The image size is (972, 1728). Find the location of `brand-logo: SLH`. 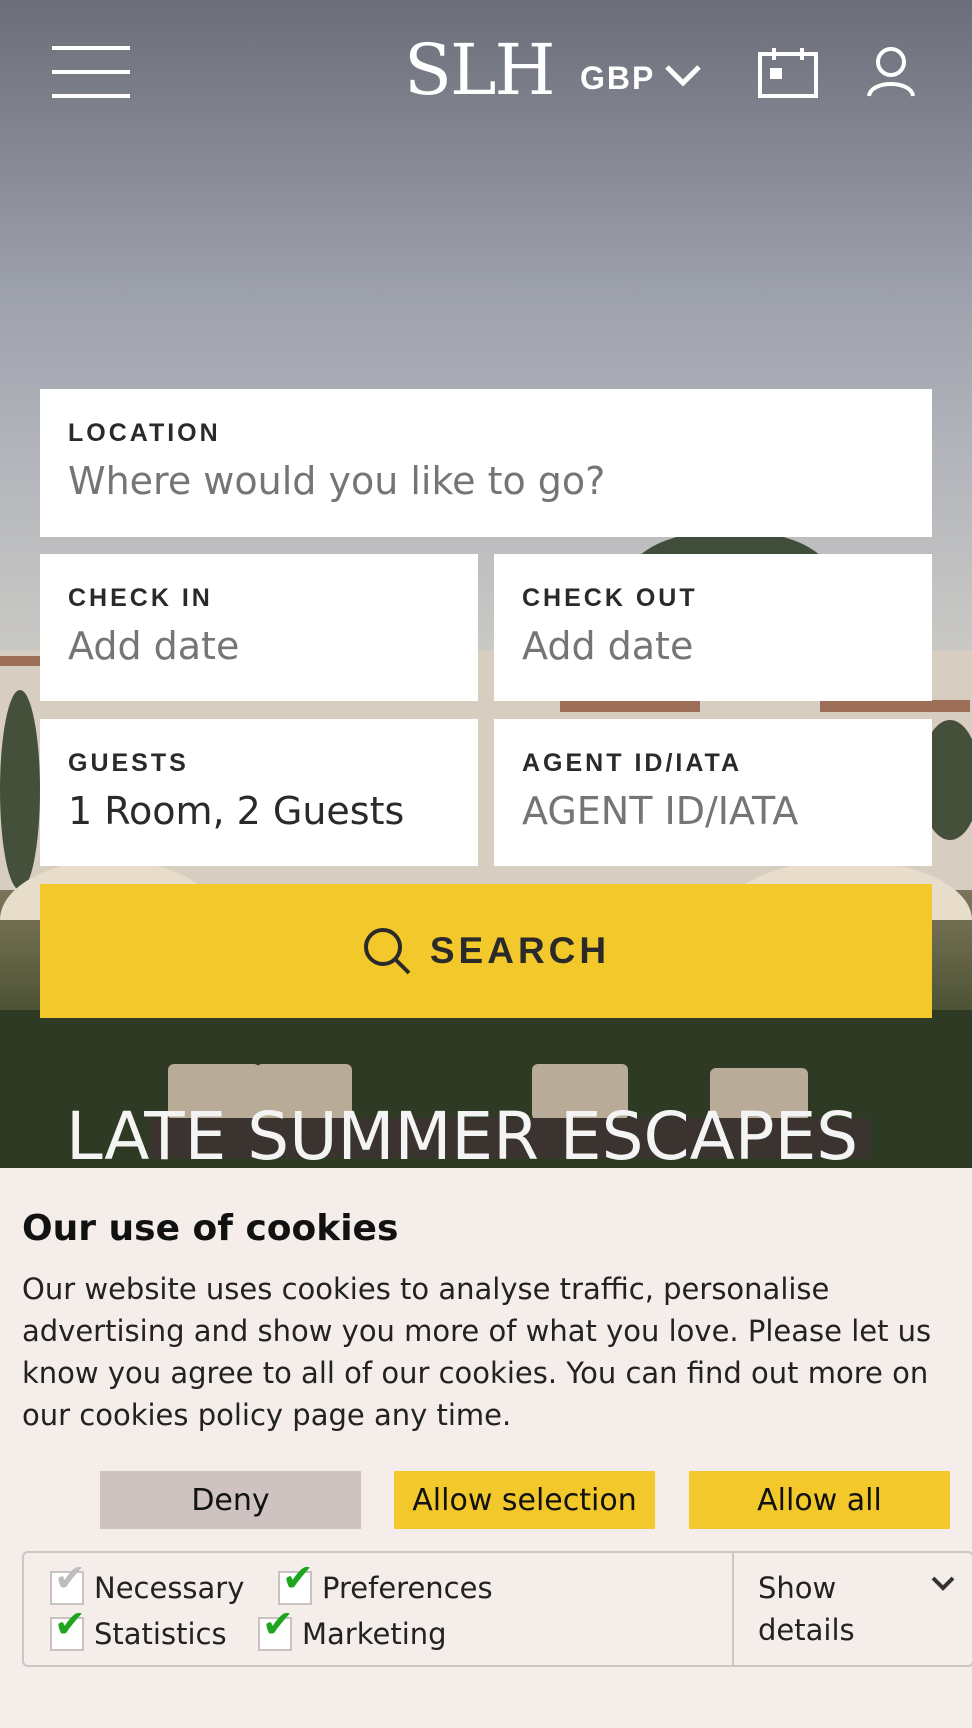

brand-logo: SLH is located at coordinates (479, 70).